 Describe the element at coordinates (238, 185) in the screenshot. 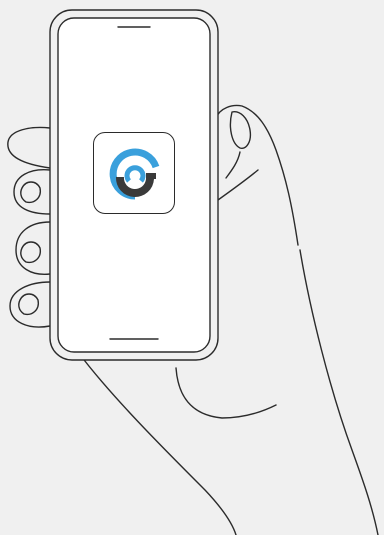

I see `thumb-base-line` at that location.